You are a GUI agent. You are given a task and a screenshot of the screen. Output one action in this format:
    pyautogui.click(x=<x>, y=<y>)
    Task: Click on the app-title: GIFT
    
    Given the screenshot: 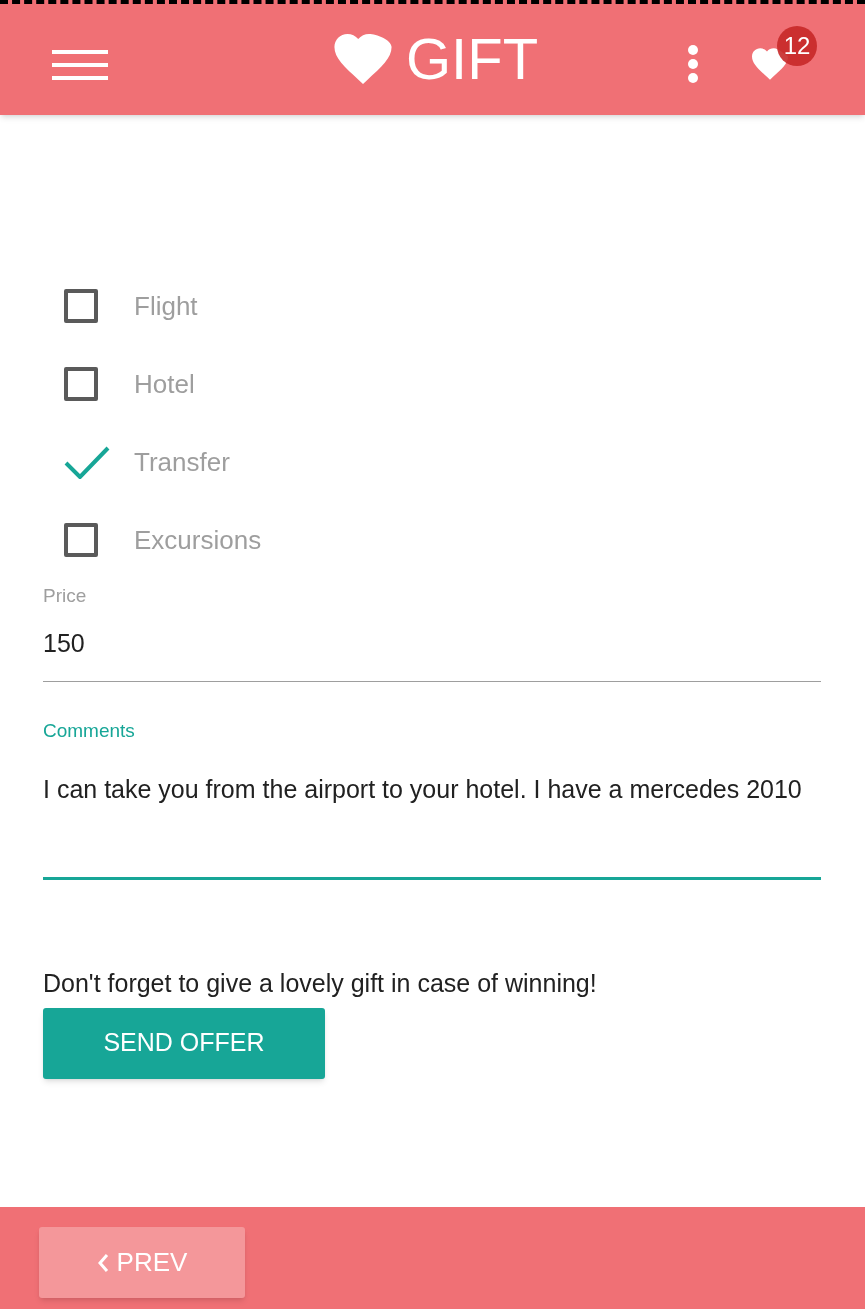 What is the action you would take?
    pyautogui.click(x=472, y=59)
    